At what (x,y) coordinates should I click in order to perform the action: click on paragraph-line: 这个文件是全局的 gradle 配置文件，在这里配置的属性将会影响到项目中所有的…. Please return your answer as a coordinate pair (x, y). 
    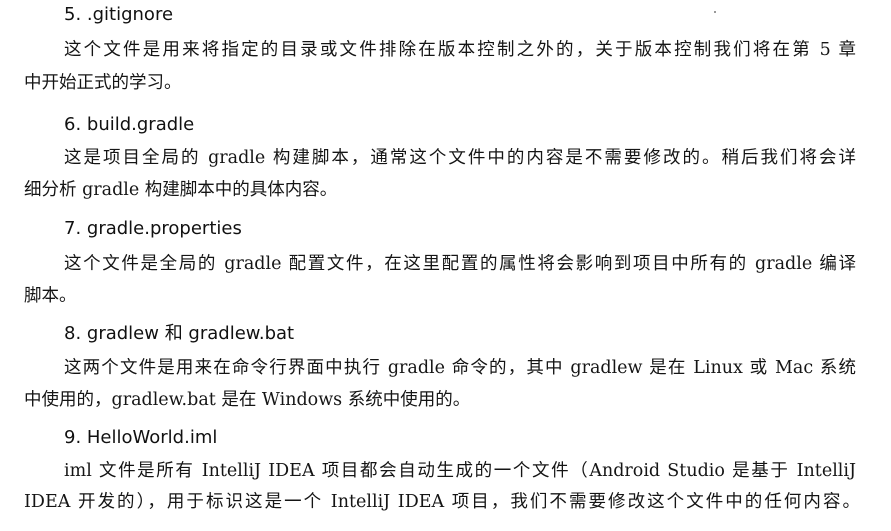
    Looking at the image, I should click on (460, 264).